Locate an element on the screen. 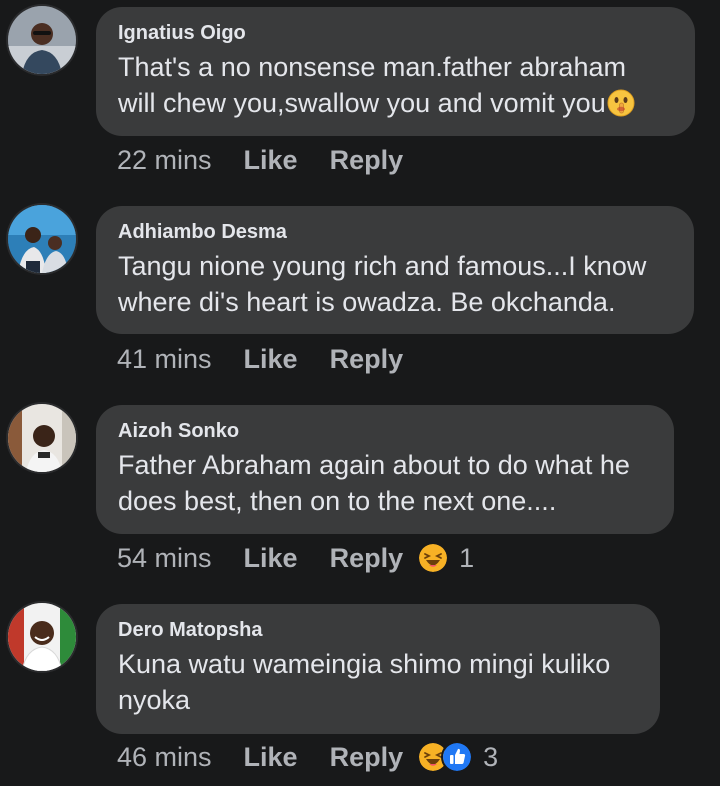  reaction-summary: 3 is located at coordinates (458, 757).